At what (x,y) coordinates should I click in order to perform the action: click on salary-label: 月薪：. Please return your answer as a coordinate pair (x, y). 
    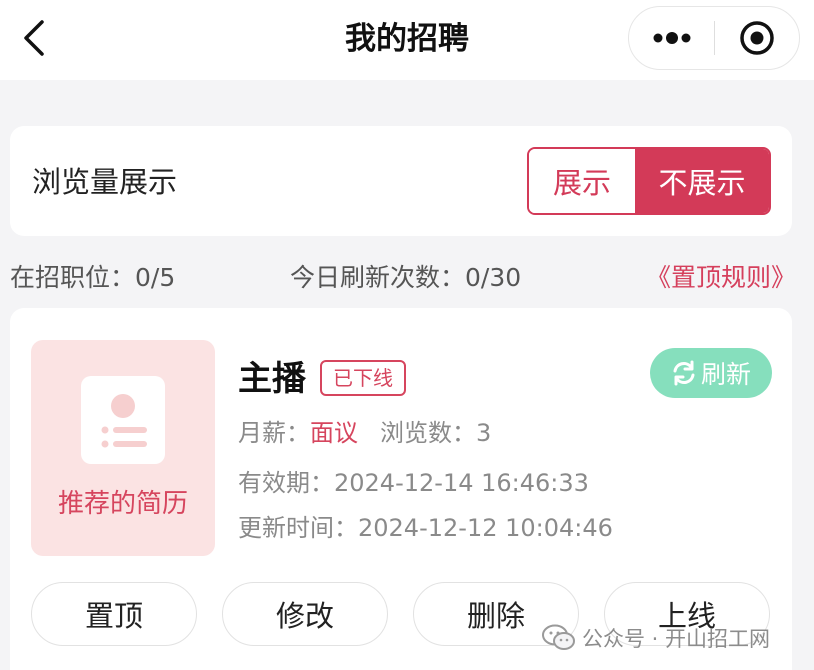
    Looking at the image, I should click on (274, 433).